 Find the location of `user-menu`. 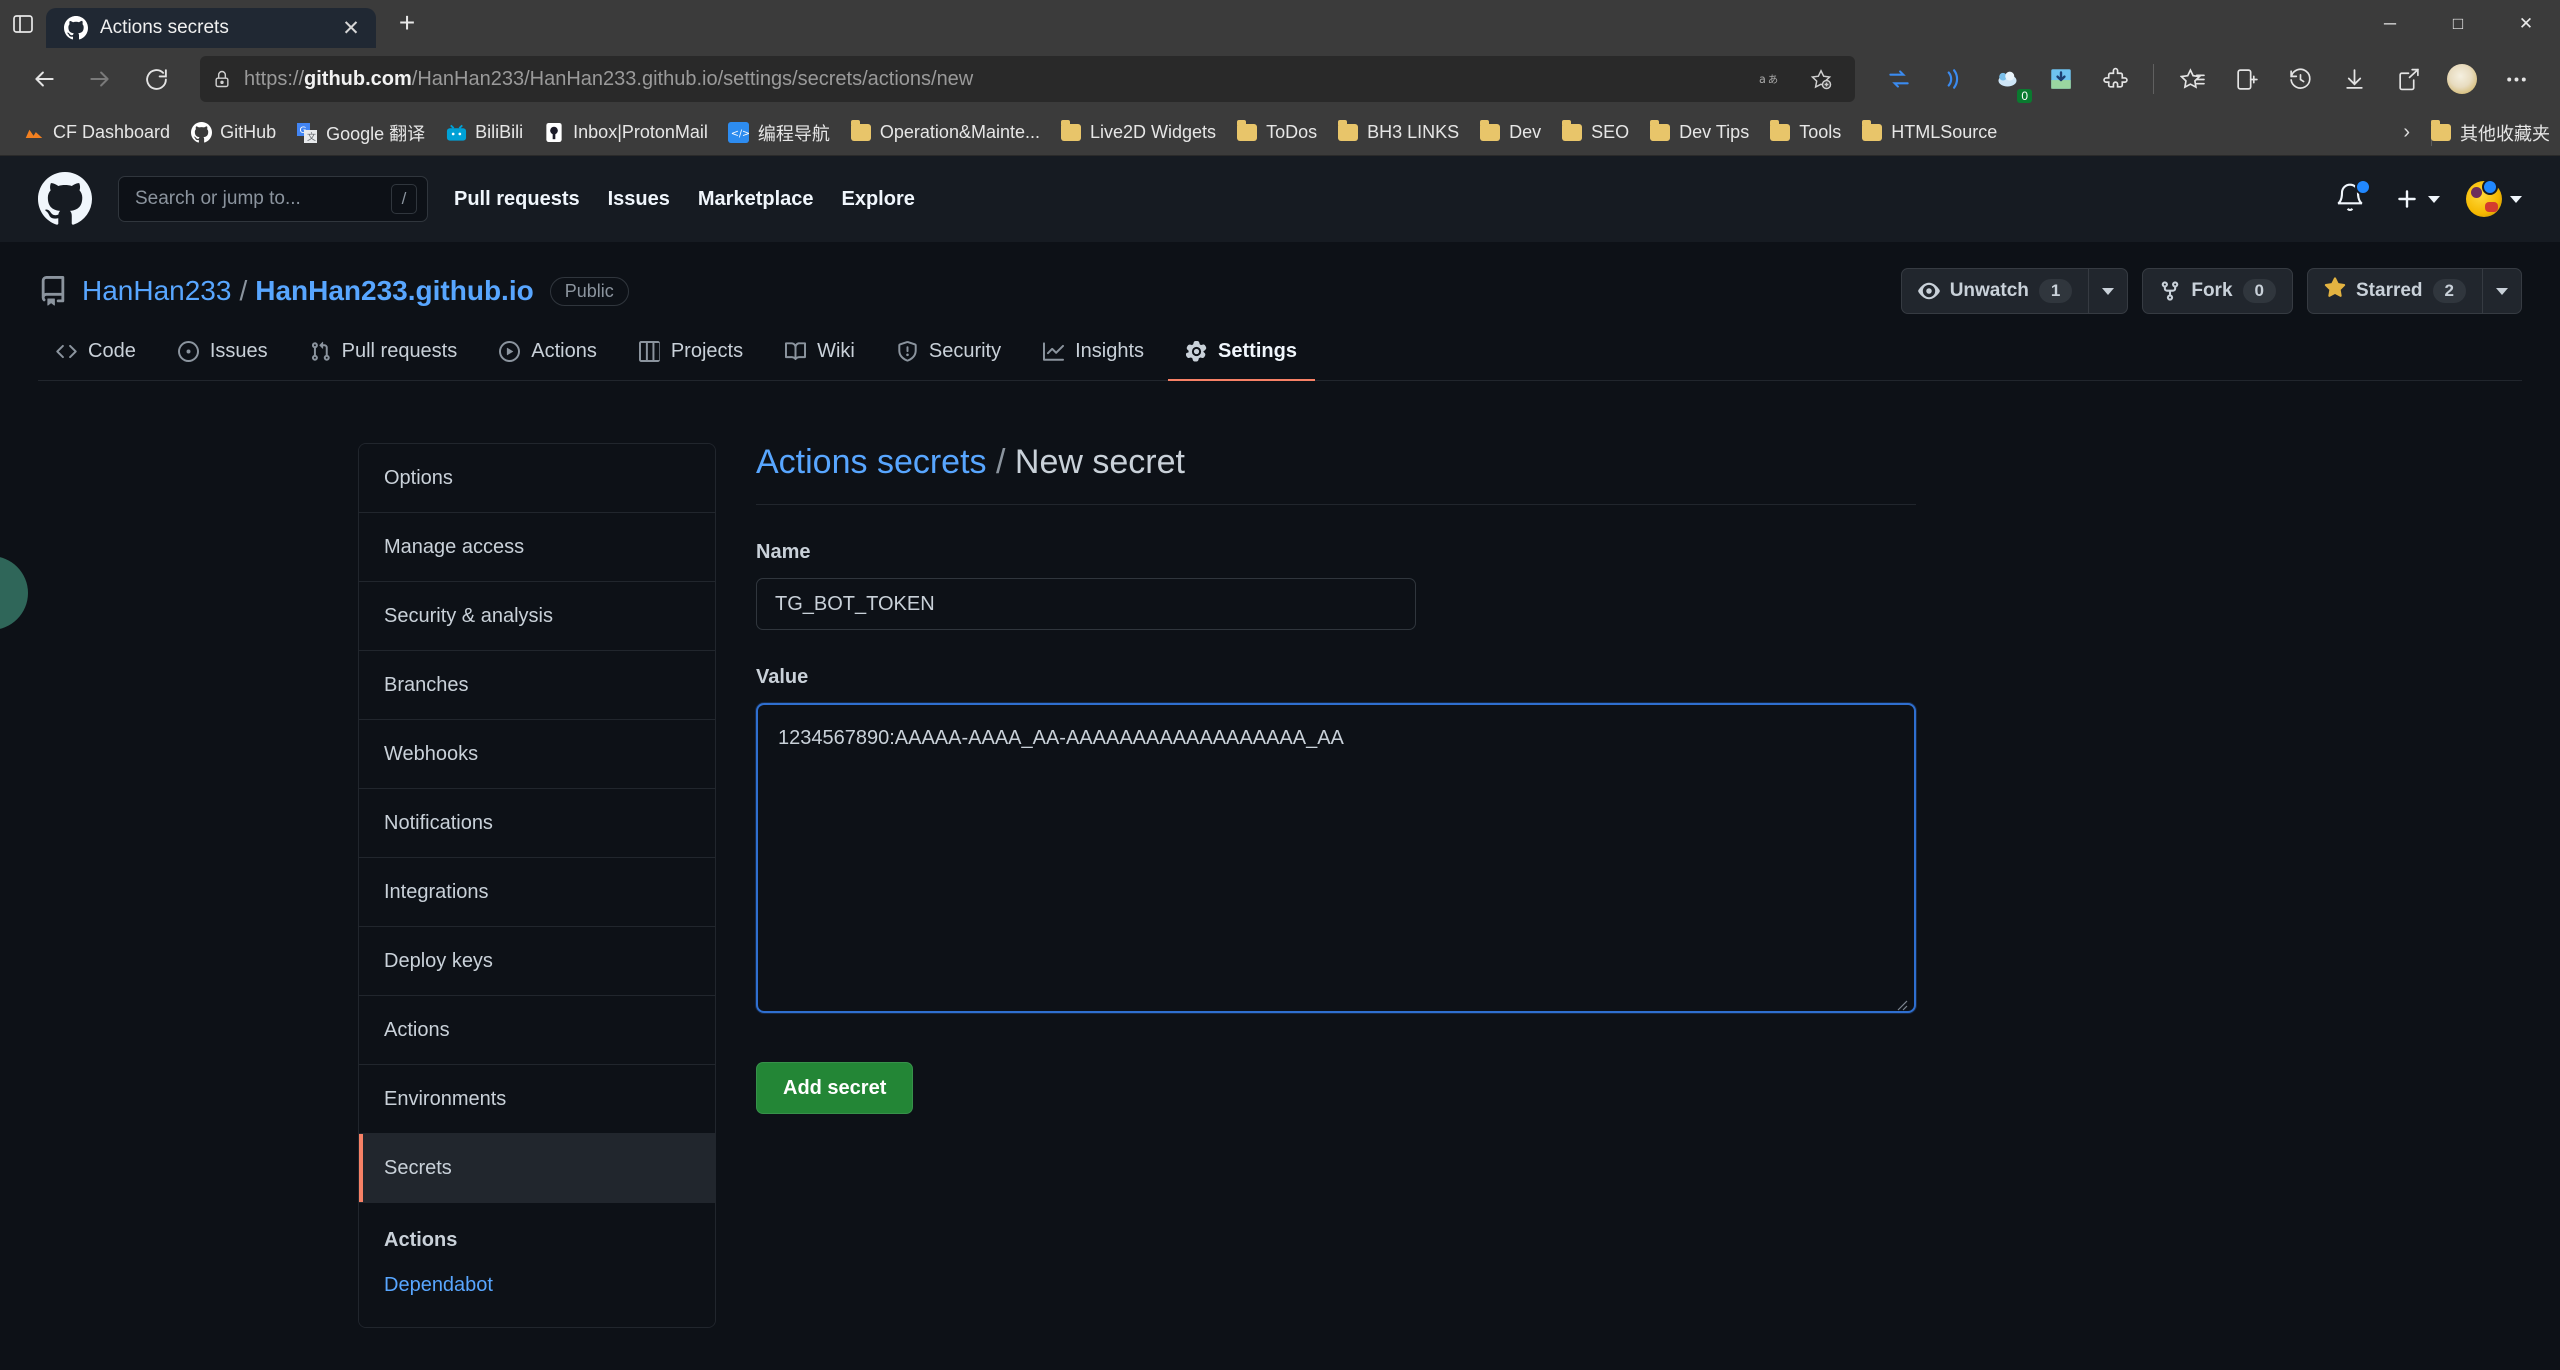

user-menu is located at coordinates (2494, 198).